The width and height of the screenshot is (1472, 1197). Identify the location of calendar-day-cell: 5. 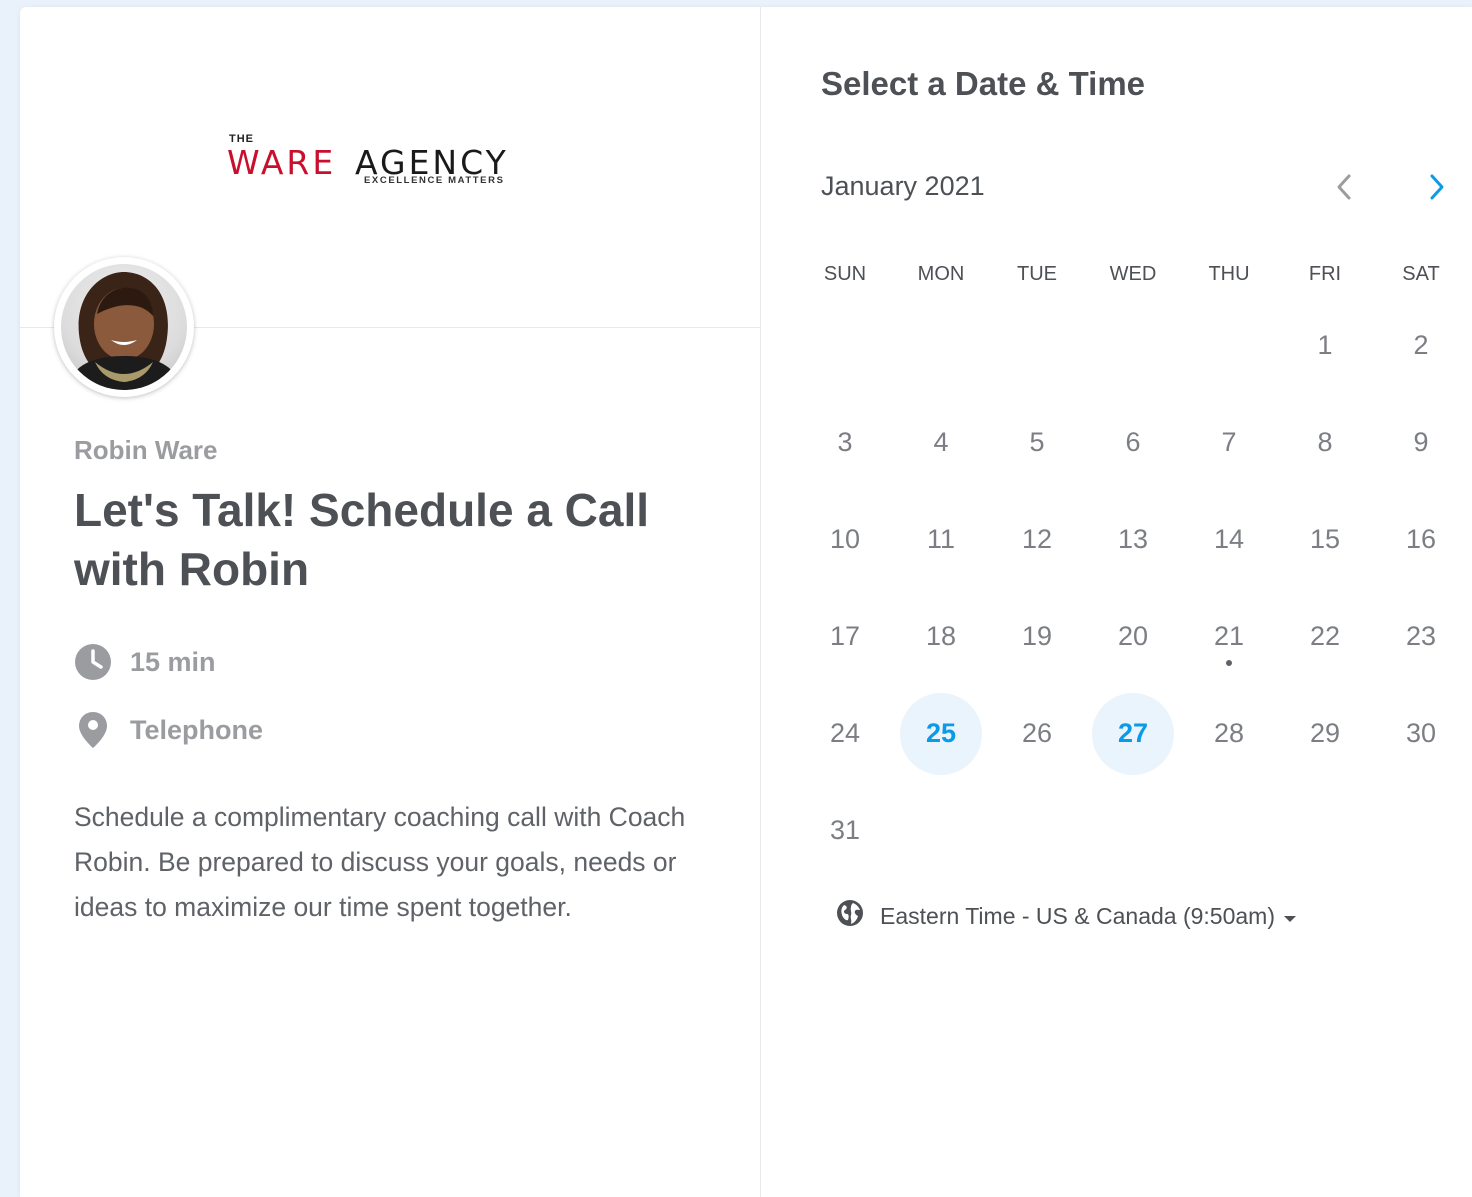
(1037, 442).